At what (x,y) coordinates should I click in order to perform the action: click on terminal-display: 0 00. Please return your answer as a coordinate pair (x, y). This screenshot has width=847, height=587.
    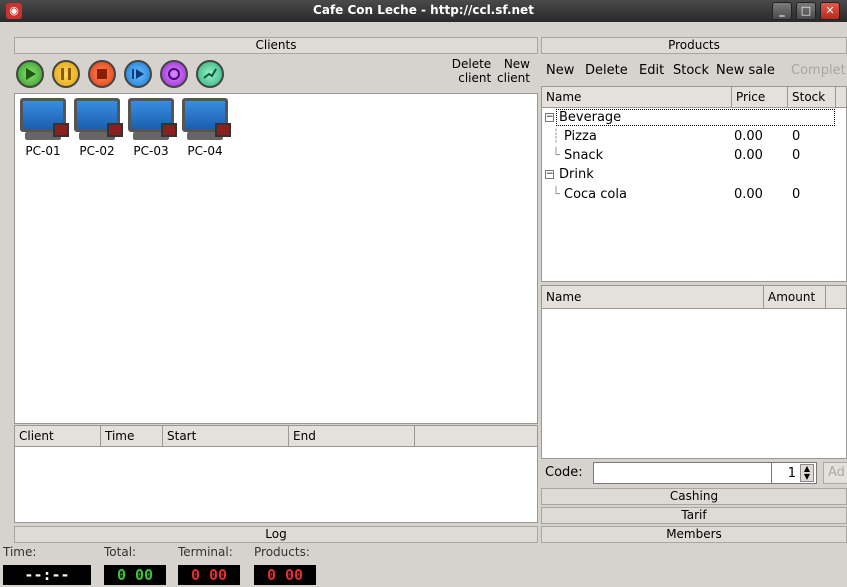
    Looking at the image, I should click on (209, 575).